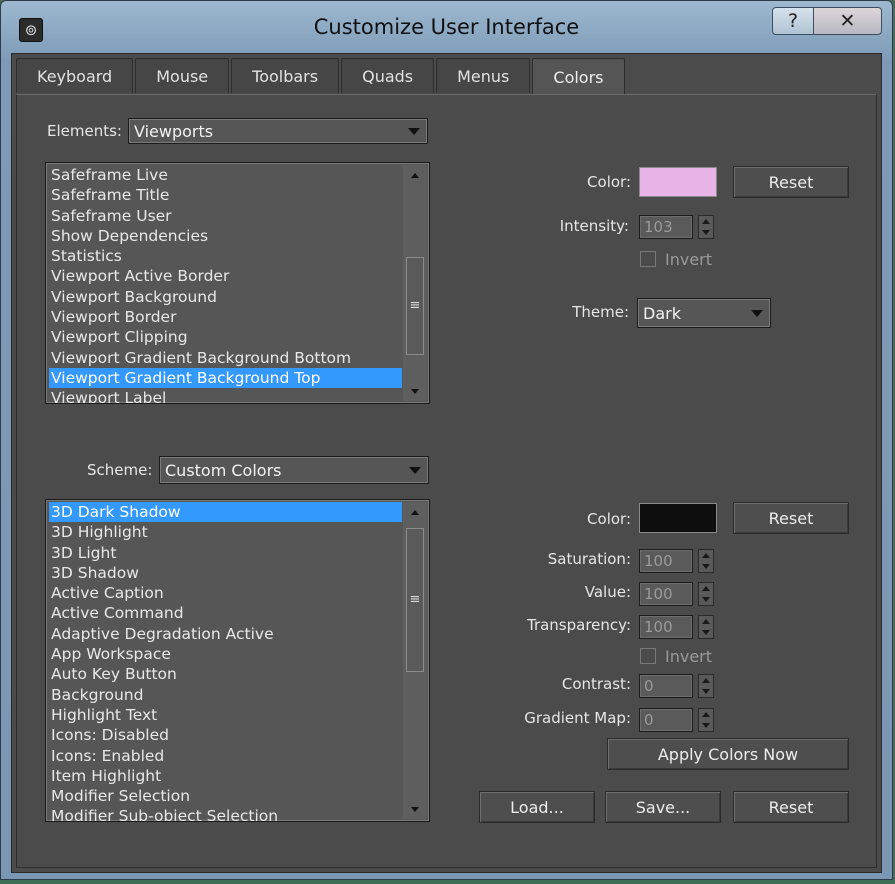 This screenshot has width=895, height=884. I want to click on value-field: 100, so click(666, 594).